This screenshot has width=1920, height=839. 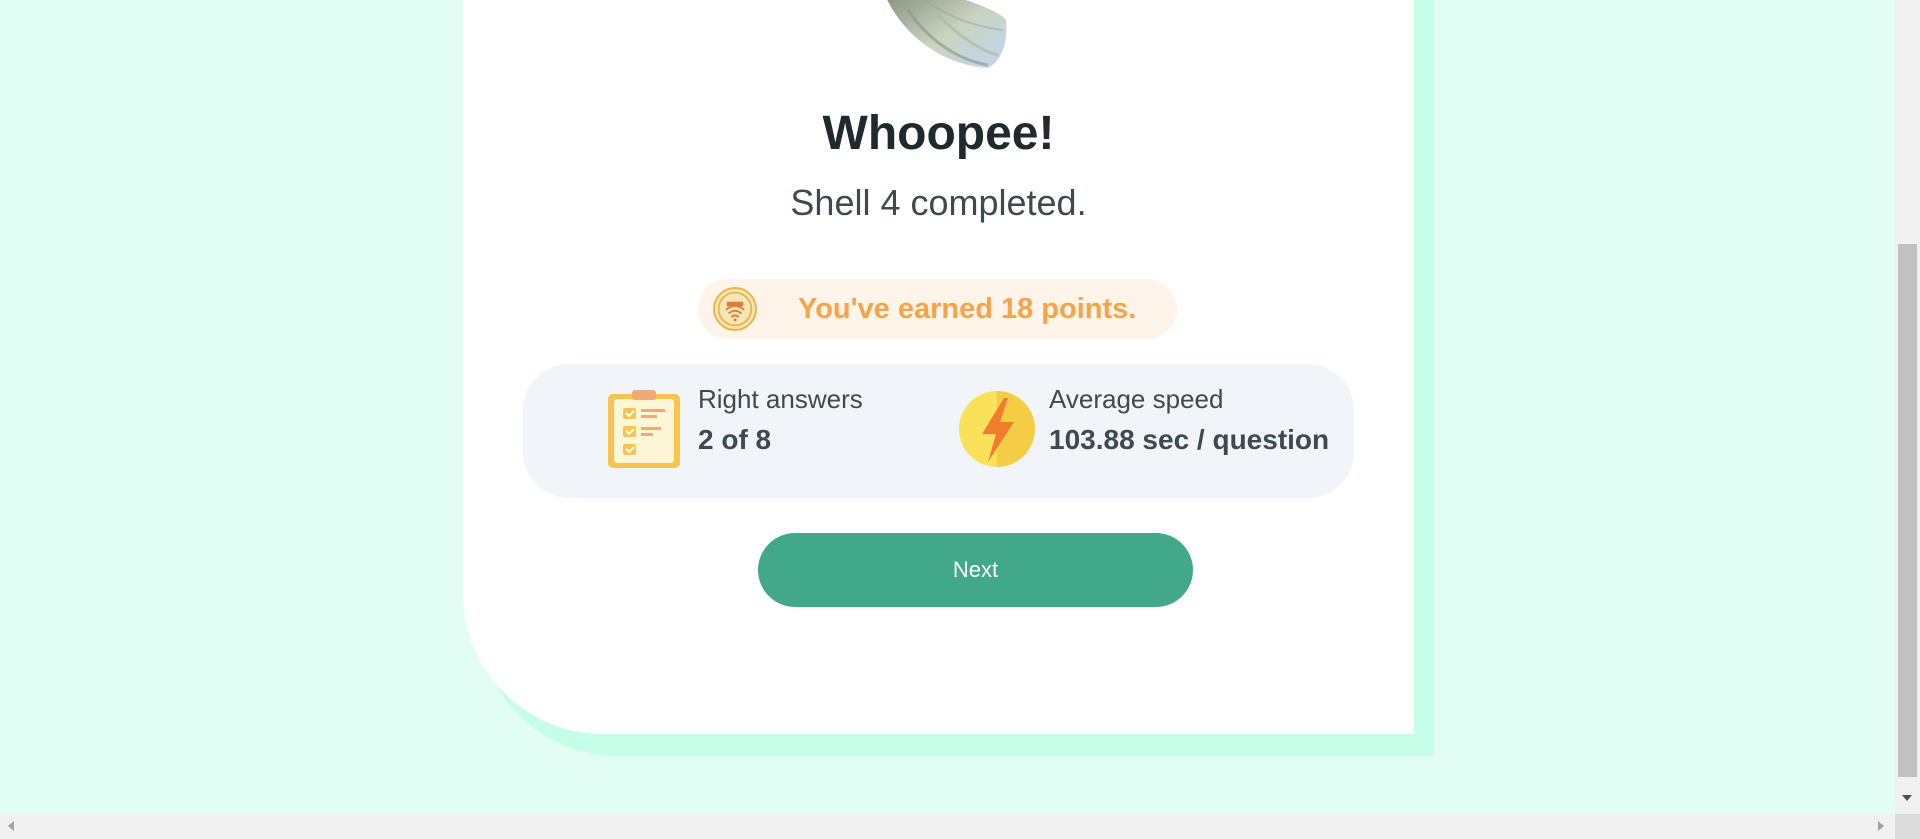 What do you see at coordinates (1907, 510) in the screenshot?
I see `vertical-scrollbar-thumb` at bounding box center [1907, 510].